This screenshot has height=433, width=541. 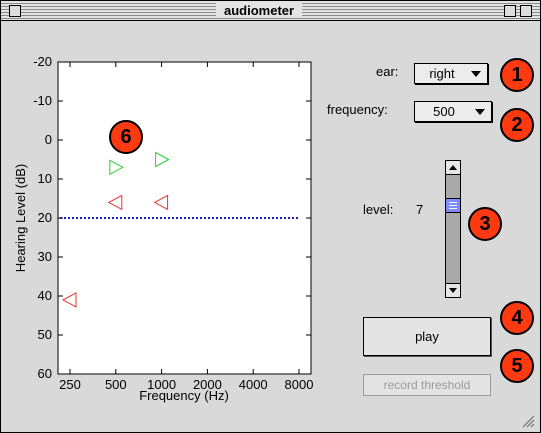 I want to click on y-tick-label: 60, so click(x=45, y=373).